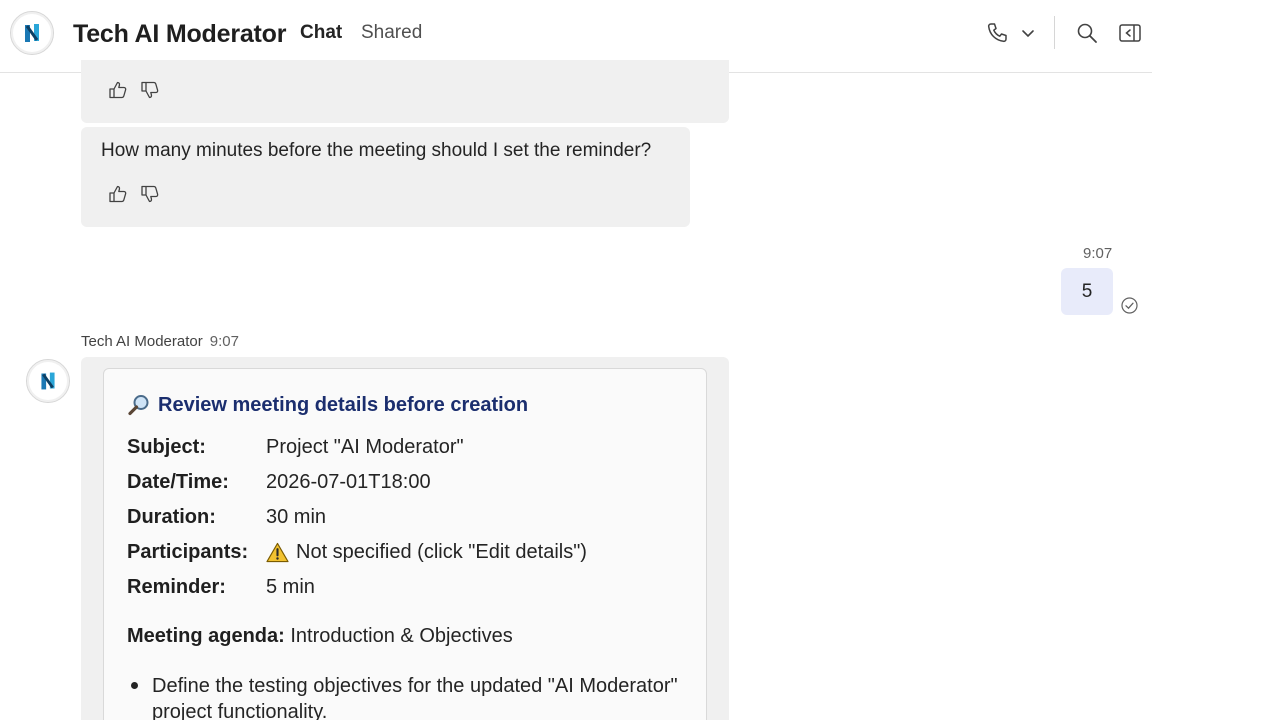  What do you see at coordinates (391, 33) in the screenshot?
I see `tab-shared: Shared` at bounding box center [391, 33].